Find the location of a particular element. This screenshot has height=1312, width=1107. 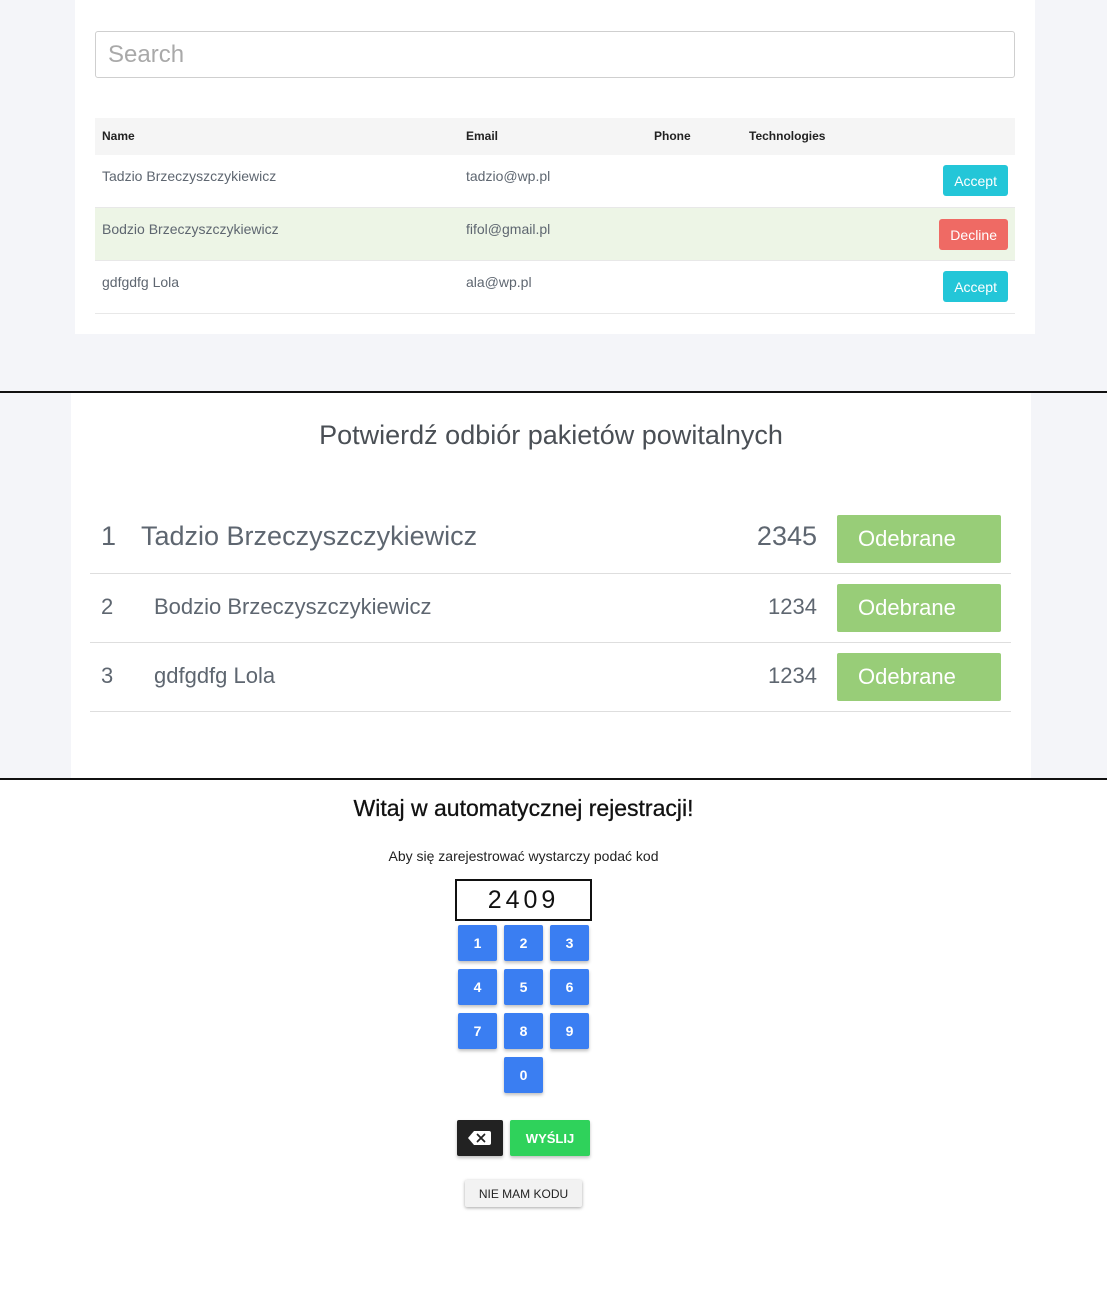

keypad-key-3: 3 is located at coordinates (569, 943).